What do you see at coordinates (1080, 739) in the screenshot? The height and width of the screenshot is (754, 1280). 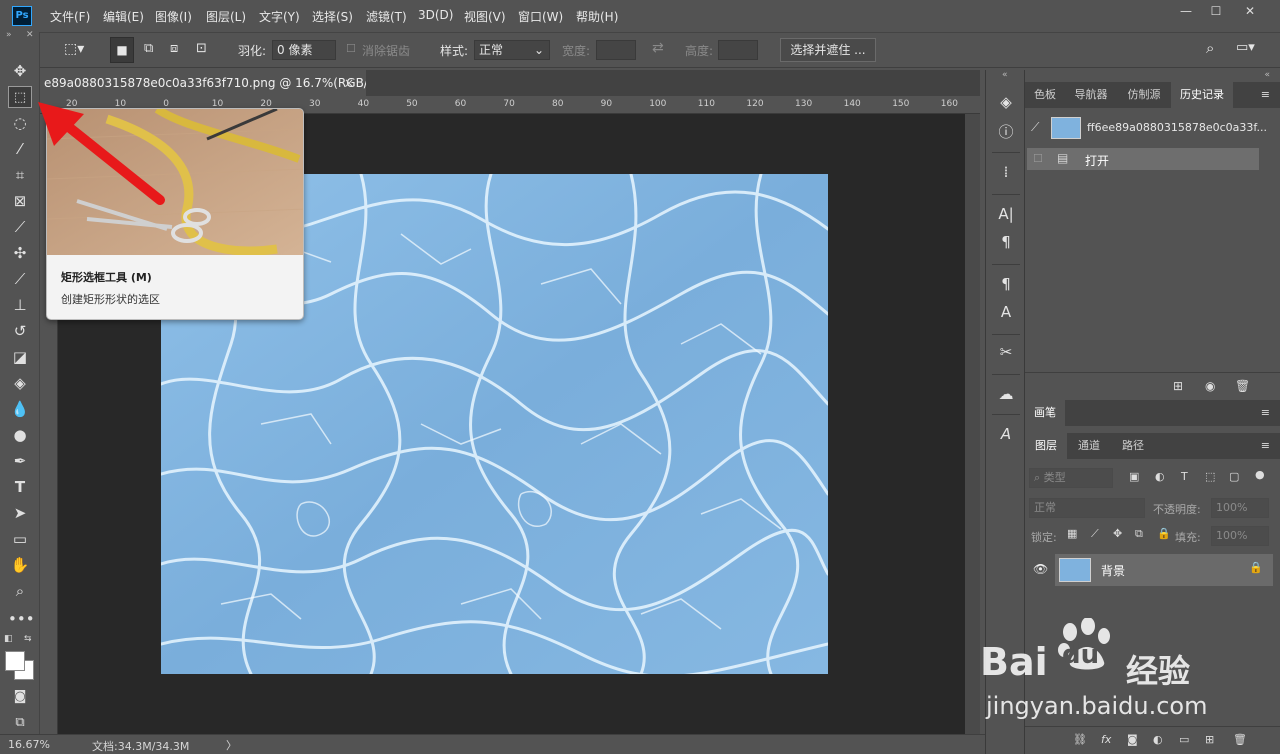 I see `link-layers-icon: ⛓` at bounding box center [1080, 739].